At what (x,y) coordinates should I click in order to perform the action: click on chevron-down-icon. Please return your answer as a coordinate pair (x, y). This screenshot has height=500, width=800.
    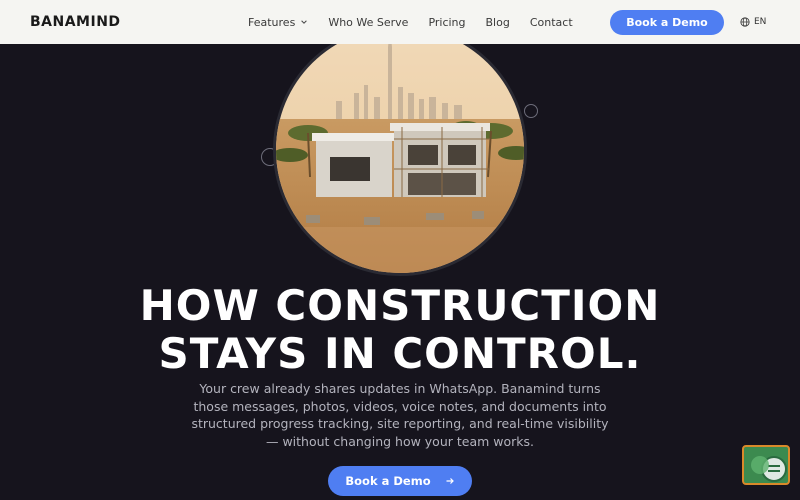
    Looking at the image, I should click on (304, 22).